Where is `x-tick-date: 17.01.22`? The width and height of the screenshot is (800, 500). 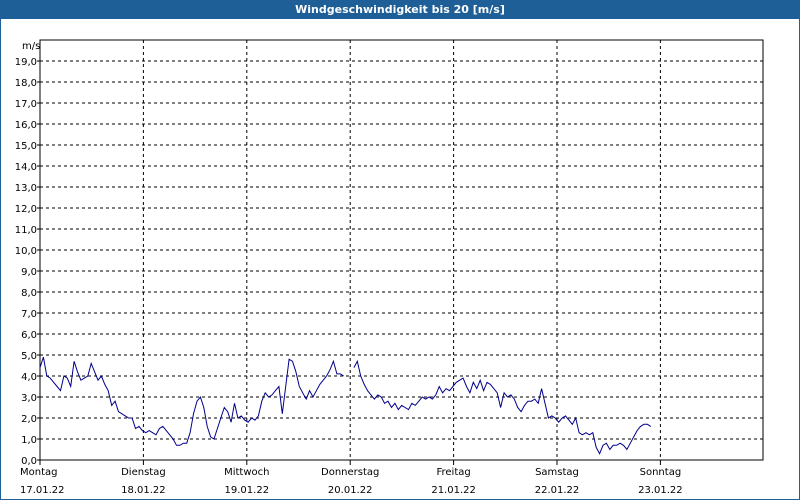
x-tick-date: 17.01.22 is located at coordinates (42, 490).